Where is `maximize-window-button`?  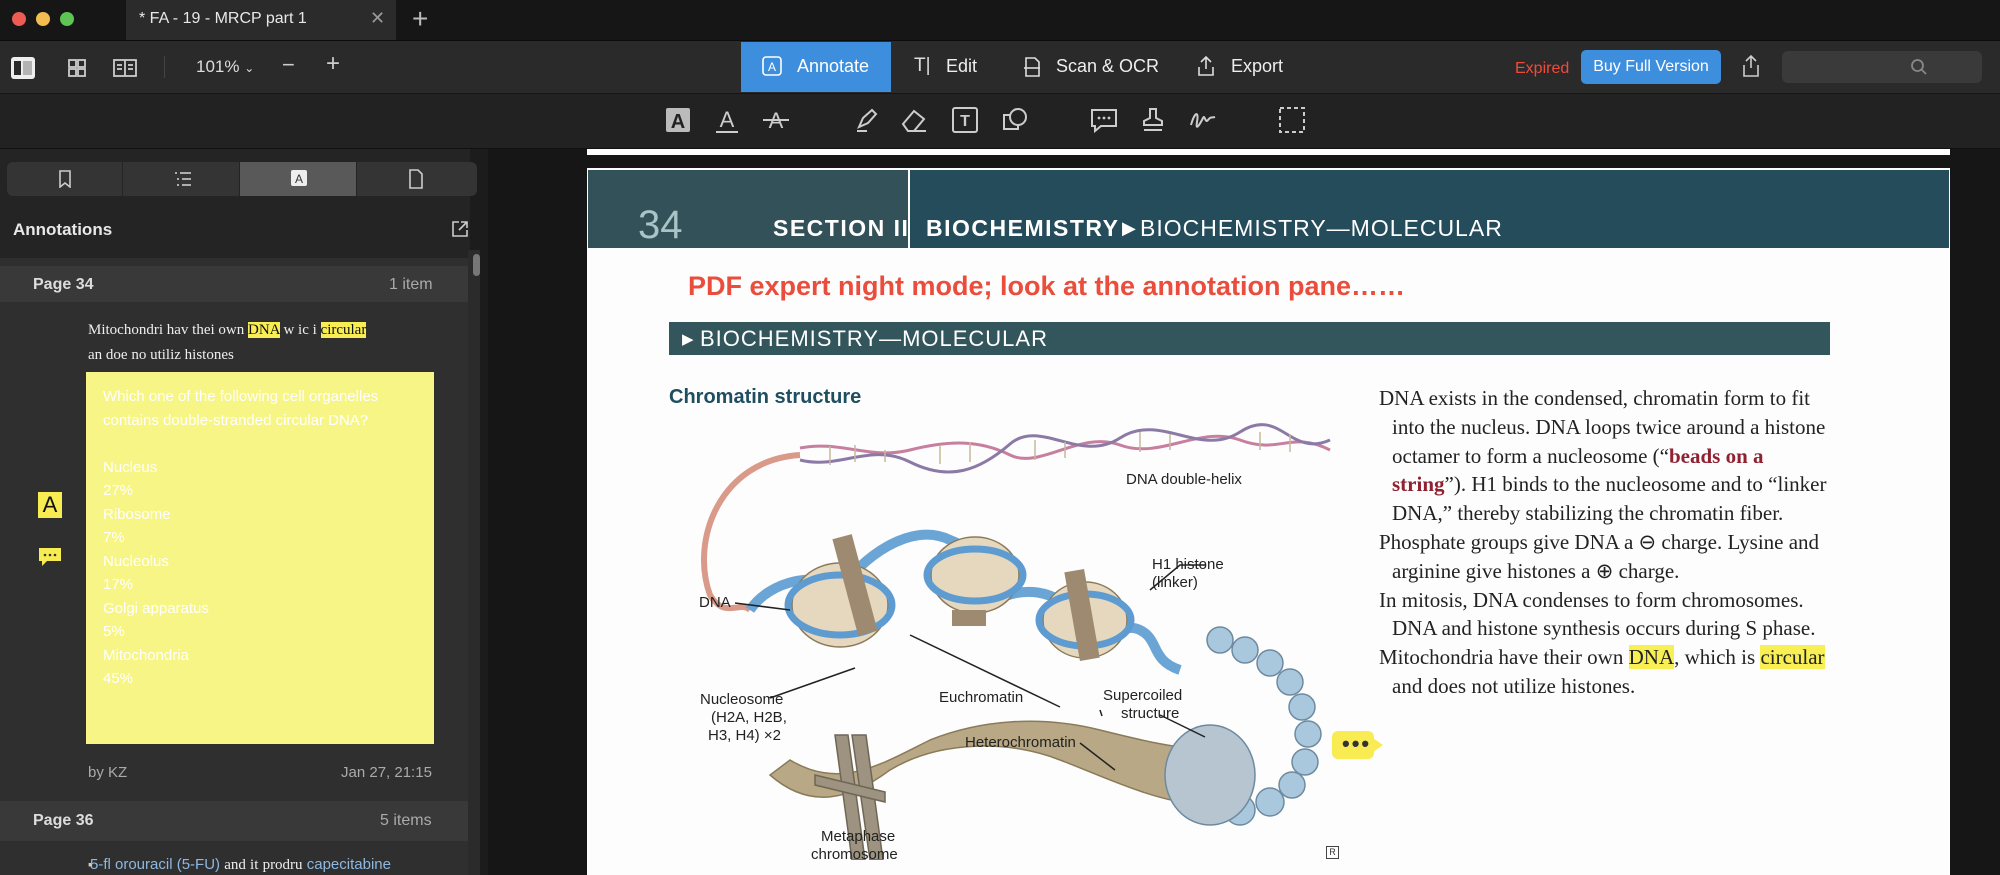
maximize-window-button is located at coordinates (67, 19).